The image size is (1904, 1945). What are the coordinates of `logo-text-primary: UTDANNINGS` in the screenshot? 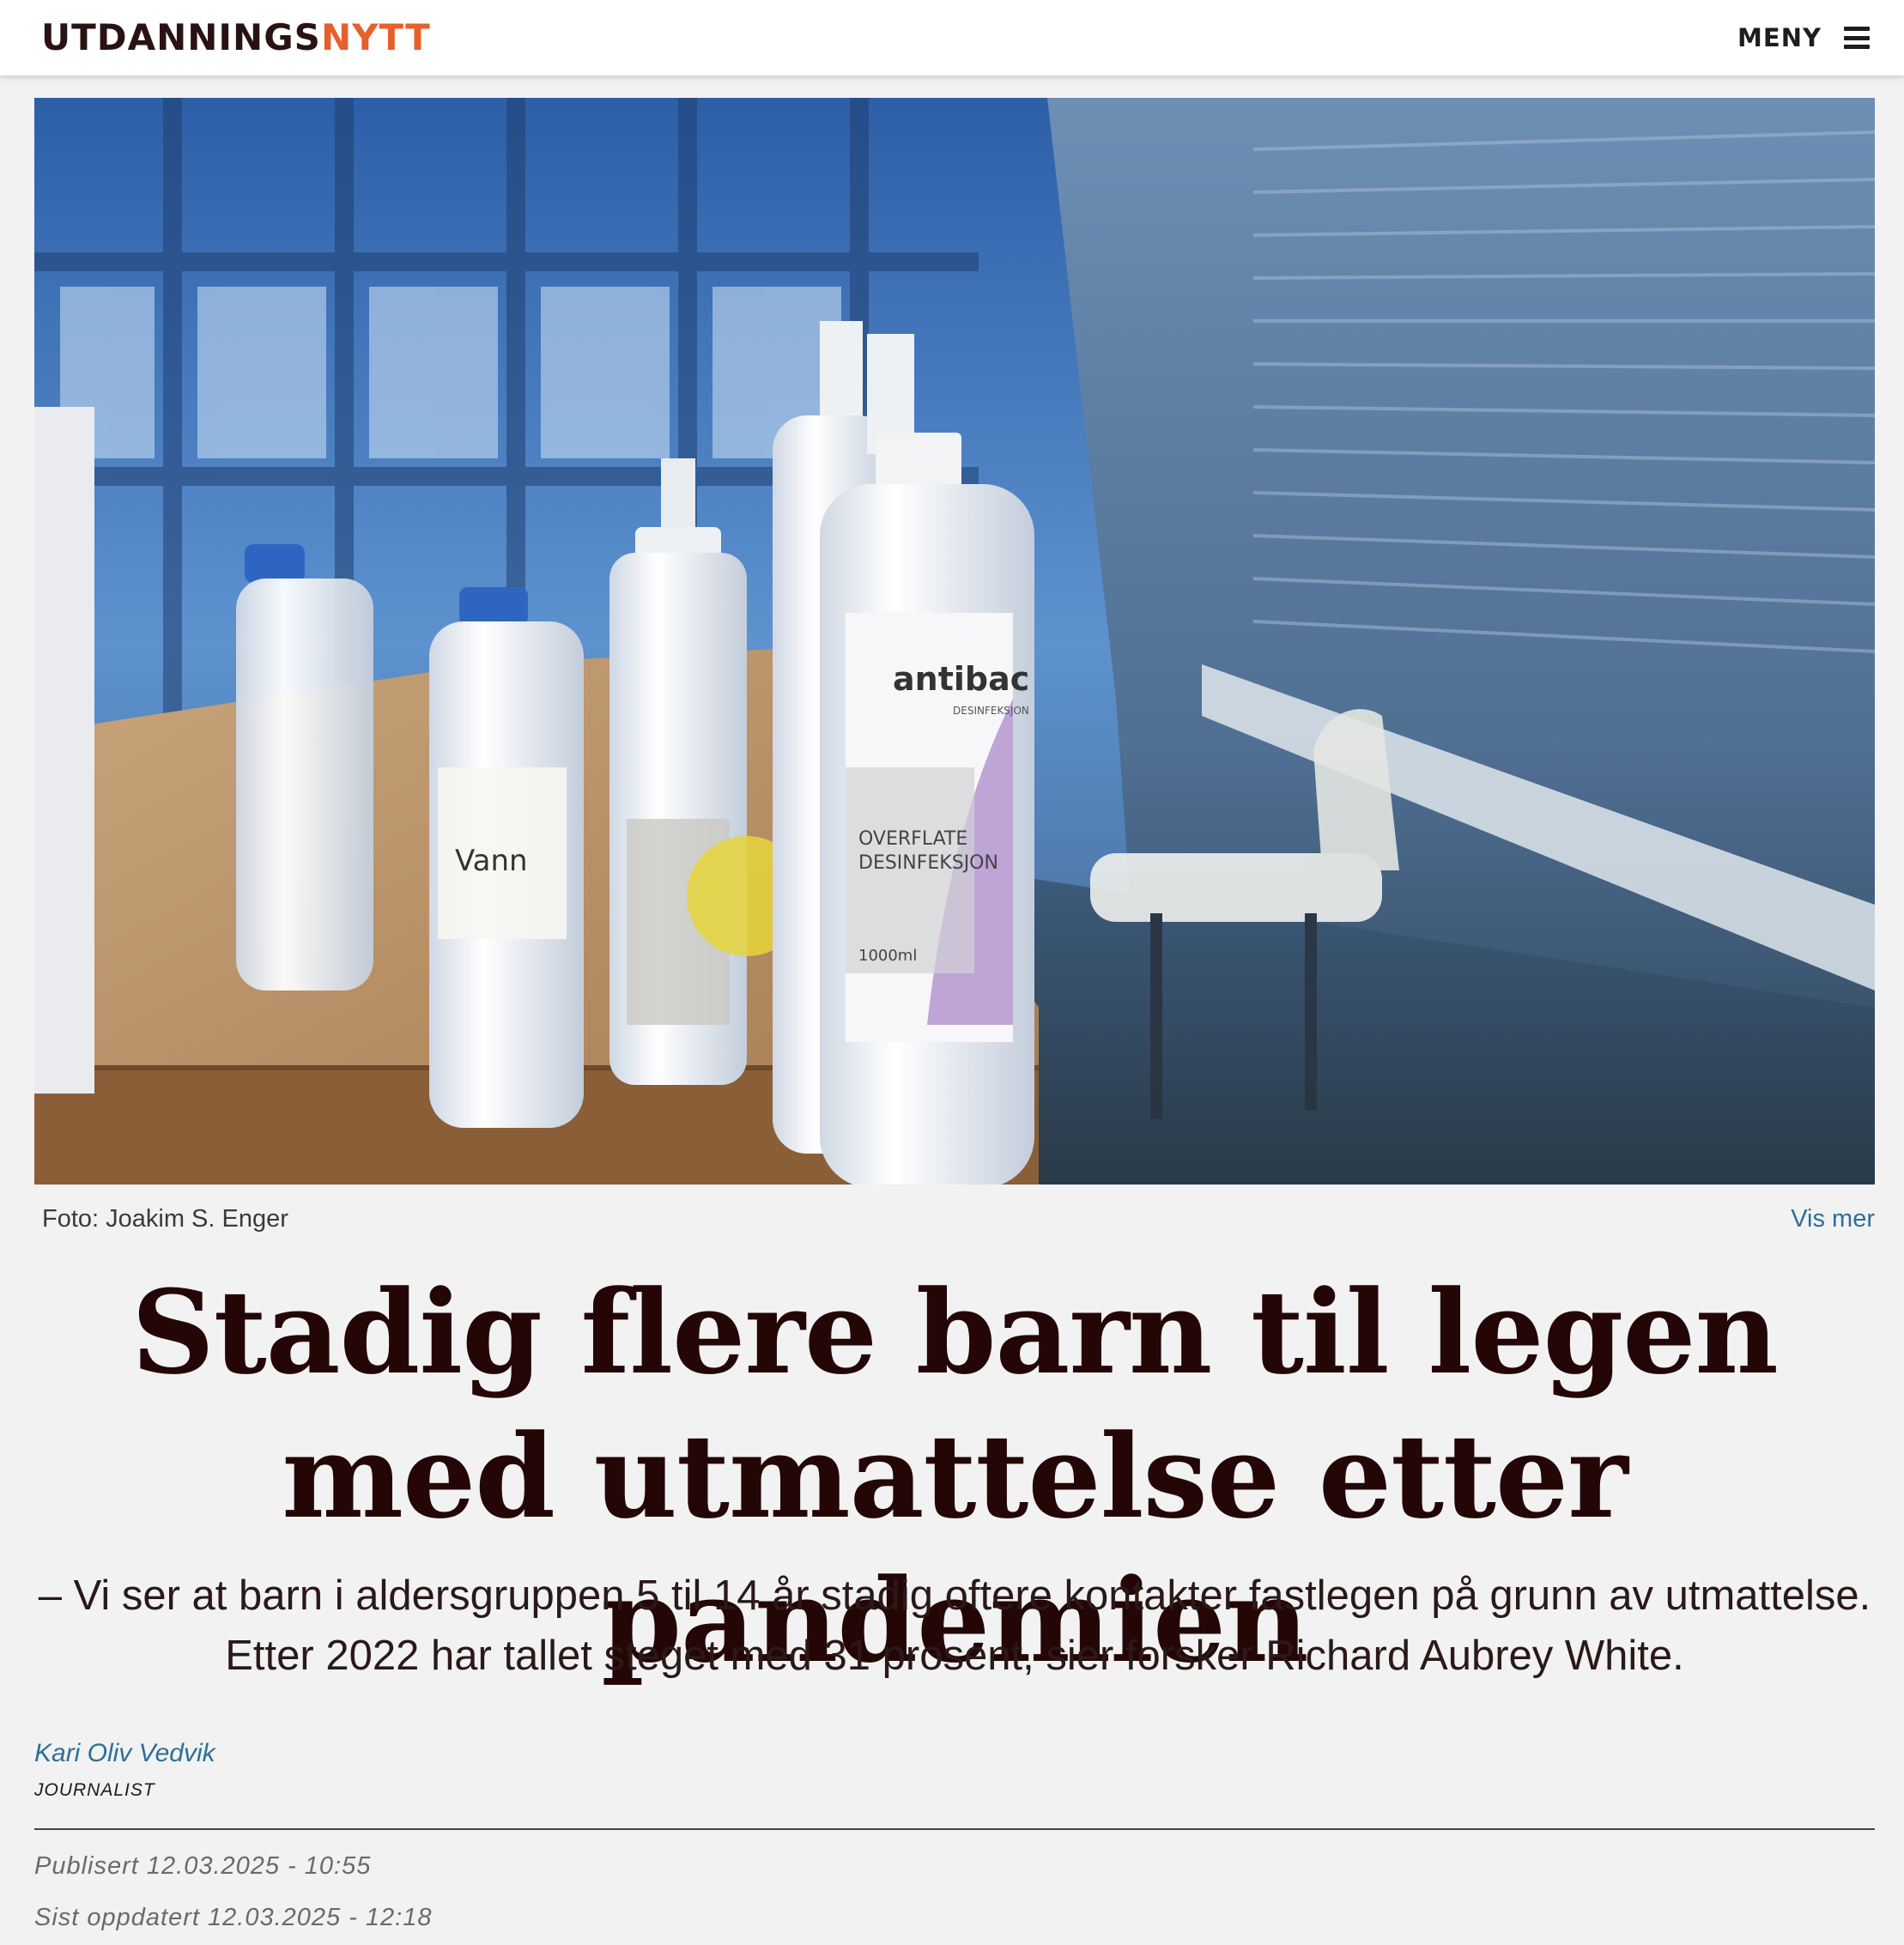 It's located at (181, 37).